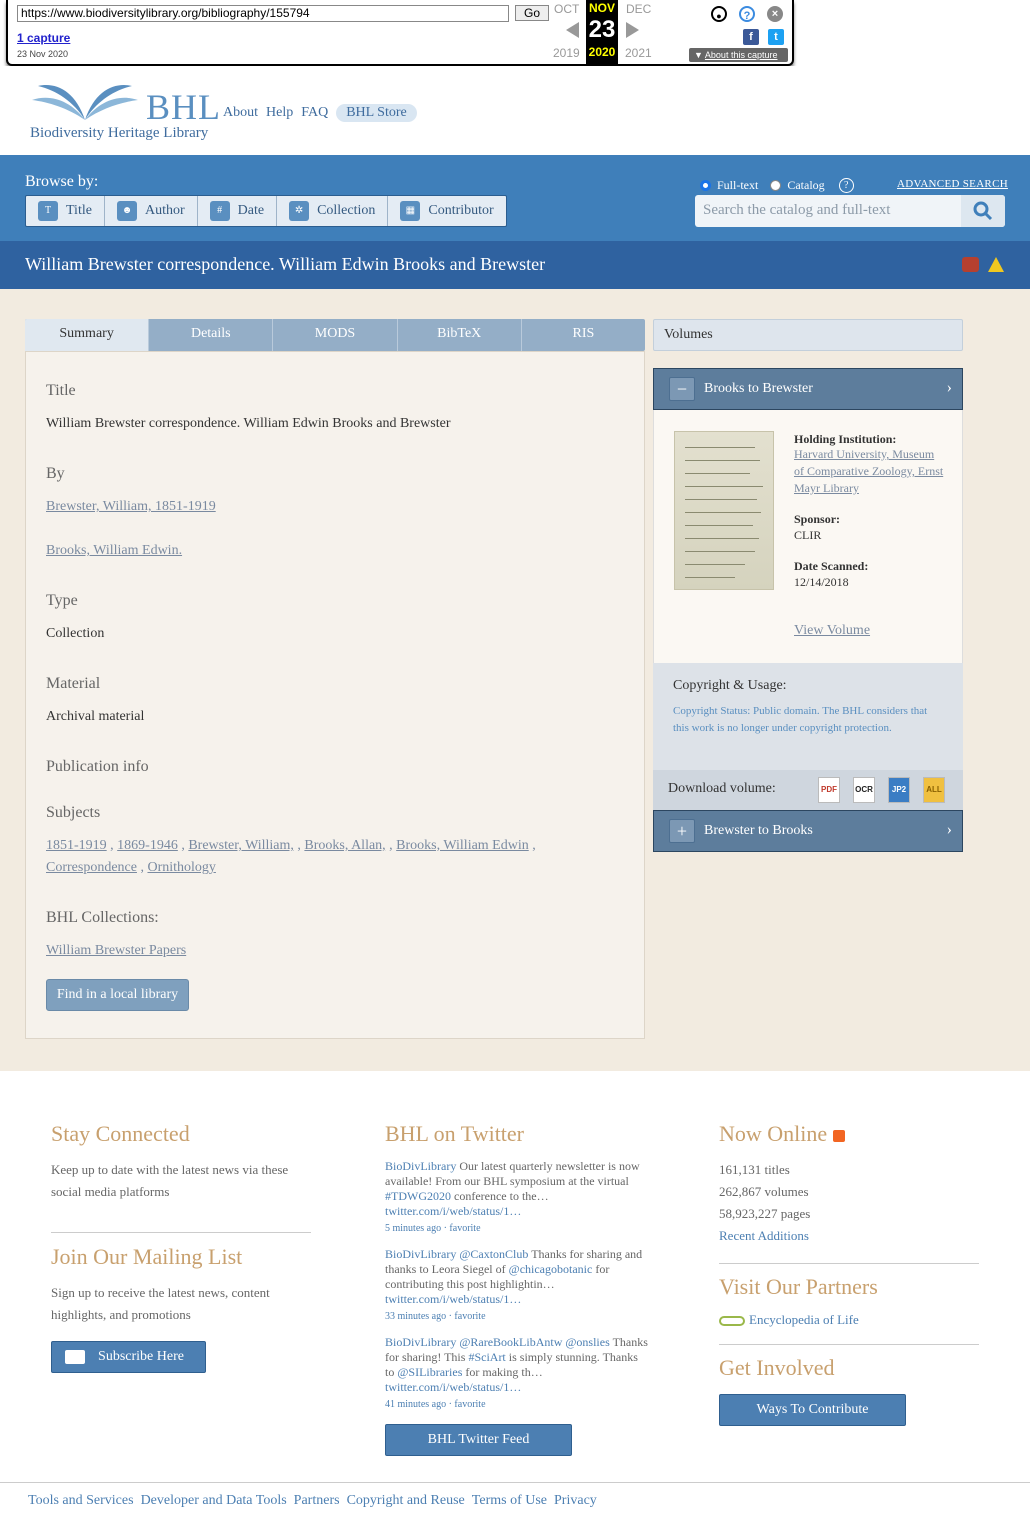 This screenshot has height=1519, width=1030. What do you see at coordinates (91, 867) in the screenshot?
I see `subject-link: Correspondence` at bounding box center [91, 867].